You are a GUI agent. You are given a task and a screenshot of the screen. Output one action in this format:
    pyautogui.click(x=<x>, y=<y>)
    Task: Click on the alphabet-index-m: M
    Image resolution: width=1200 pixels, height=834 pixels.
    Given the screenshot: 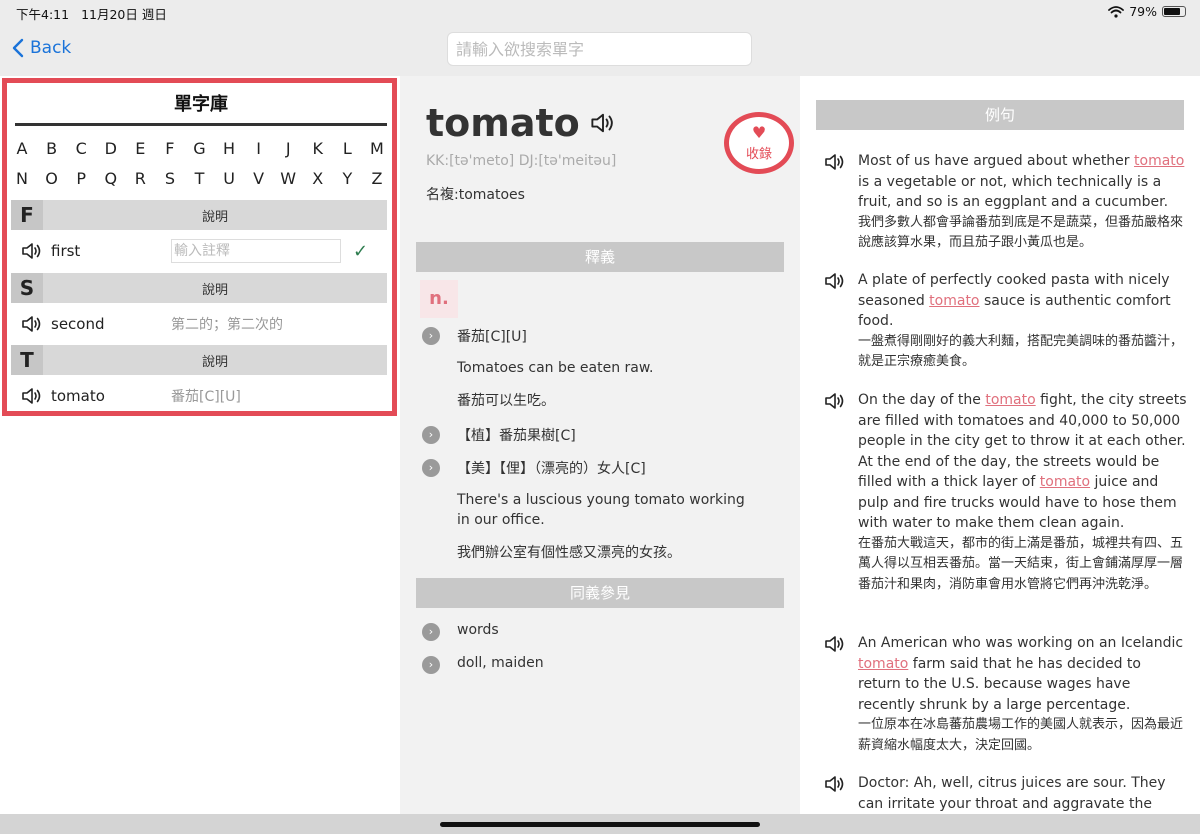 What is the action you would take?
    pyautogui.click(x=377, y=148)
    